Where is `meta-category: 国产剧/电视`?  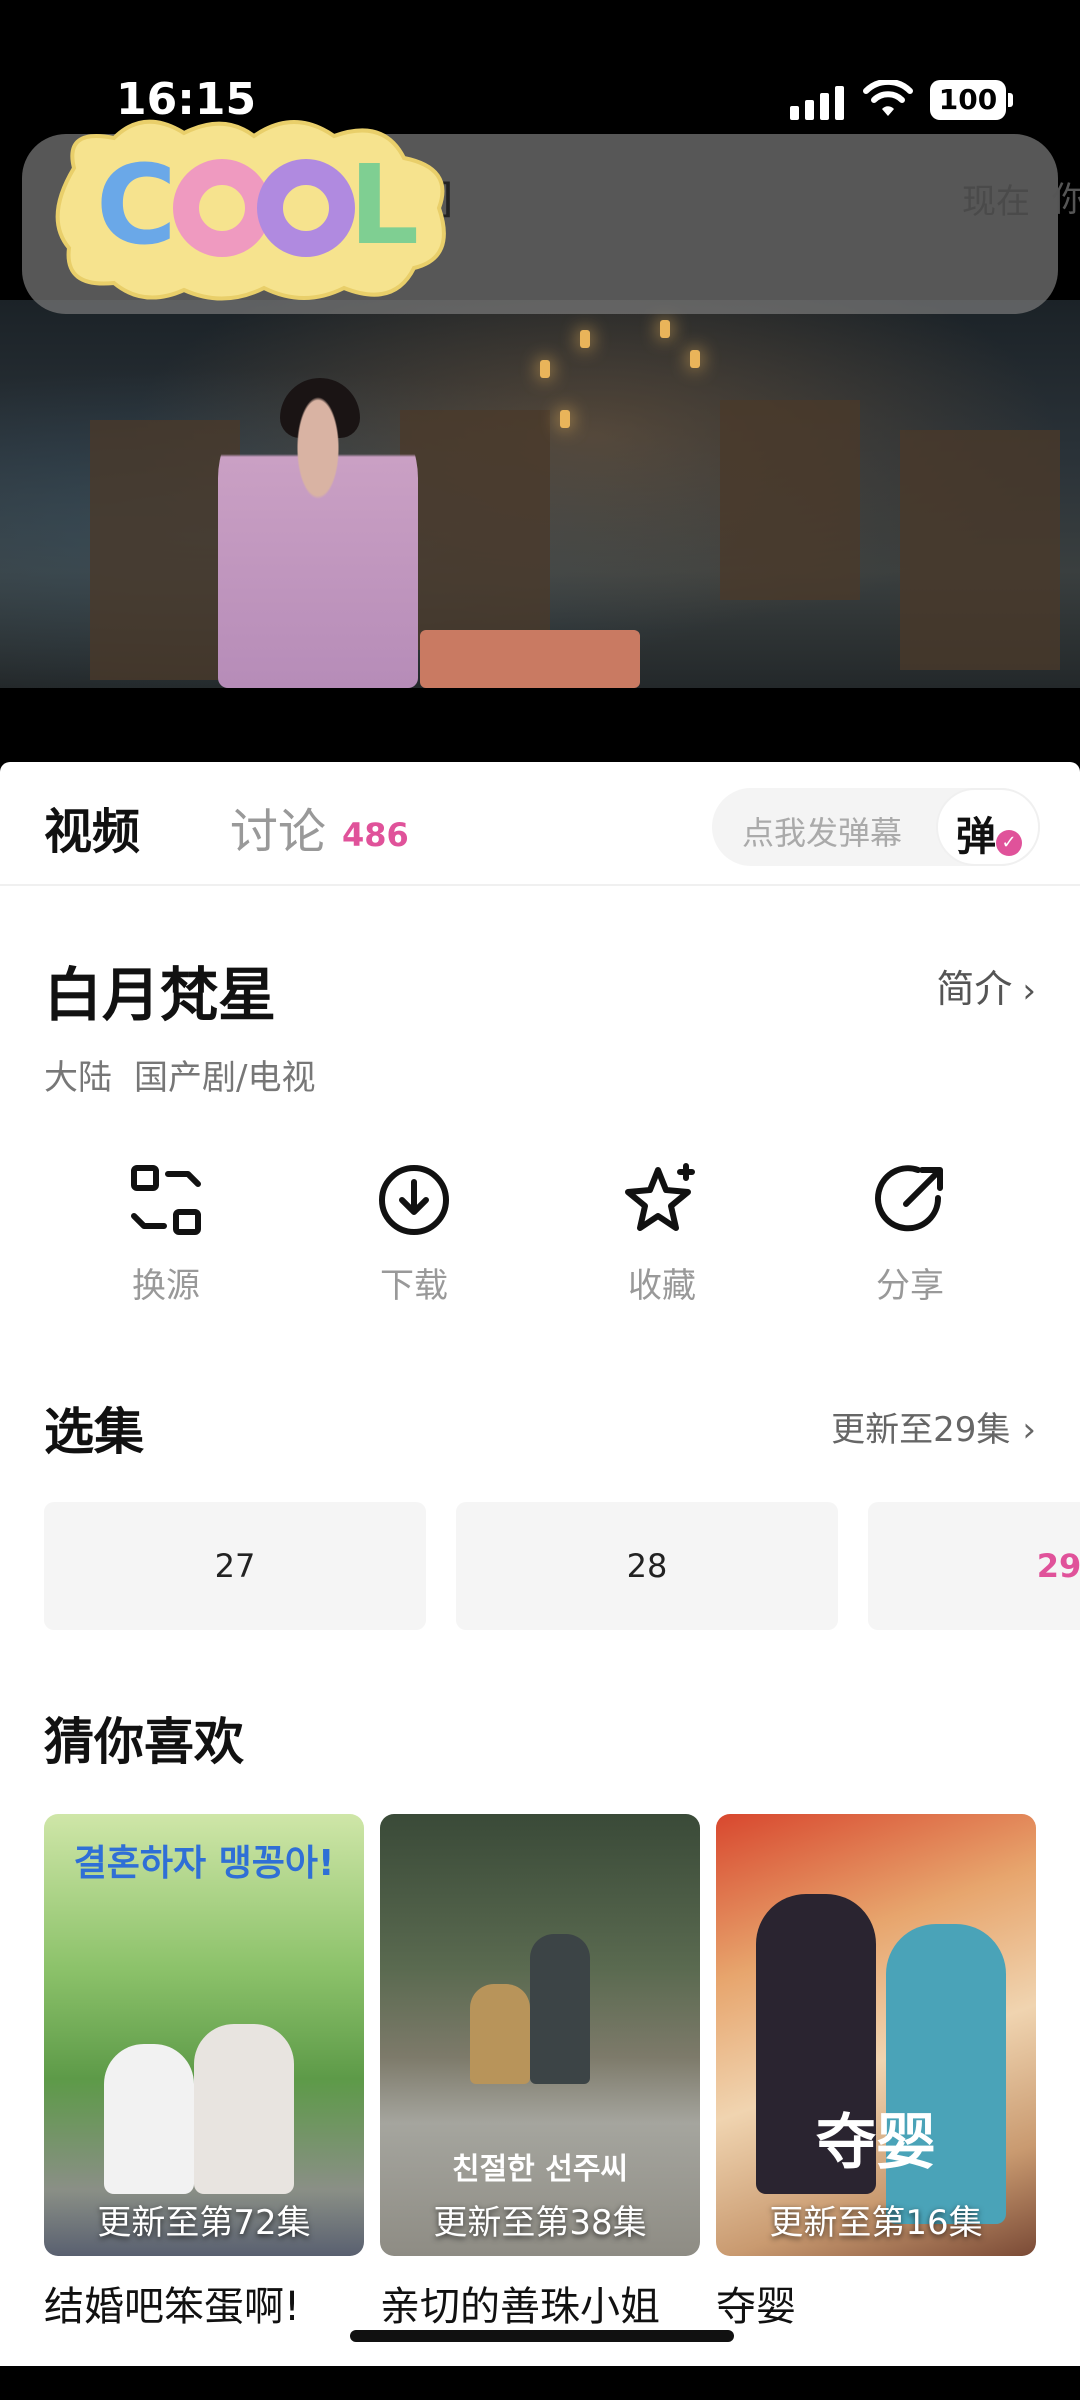 meta-category: 国产剧/电视 is located at coordinates (225, 1078).